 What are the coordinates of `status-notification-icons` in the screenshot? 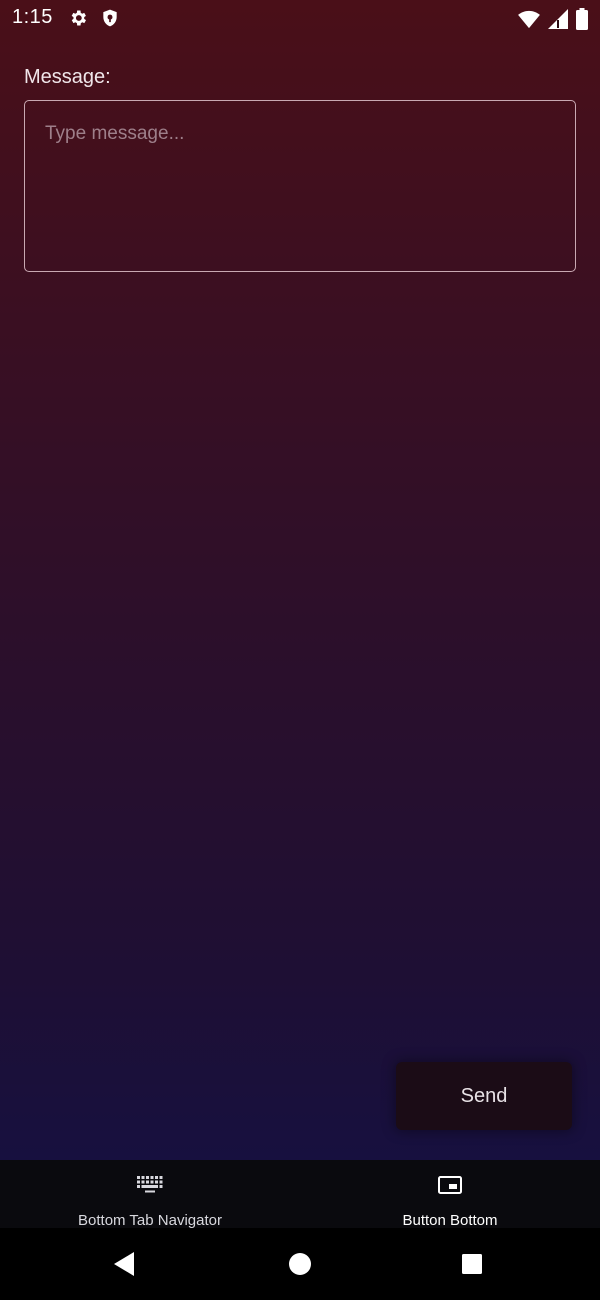 It's located at (94, 18).